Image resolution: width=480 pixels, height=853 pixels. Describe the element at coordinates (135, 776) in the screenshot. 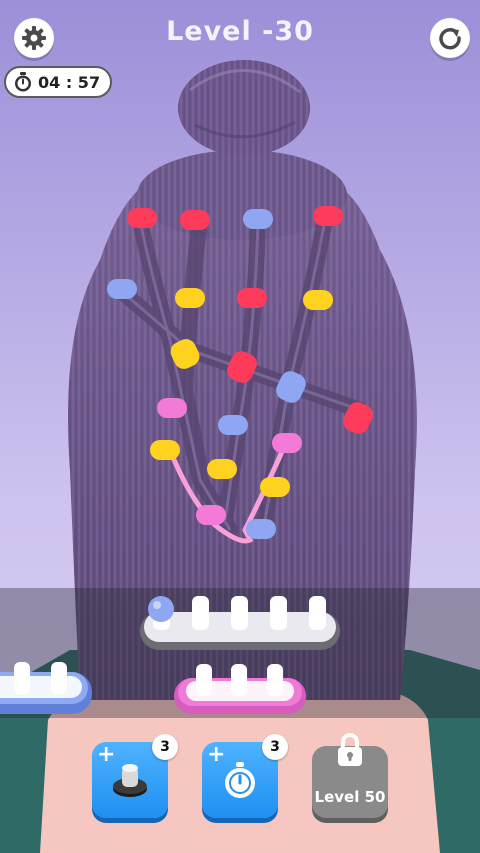

I see `peg-booster-button: + 3` at that location.